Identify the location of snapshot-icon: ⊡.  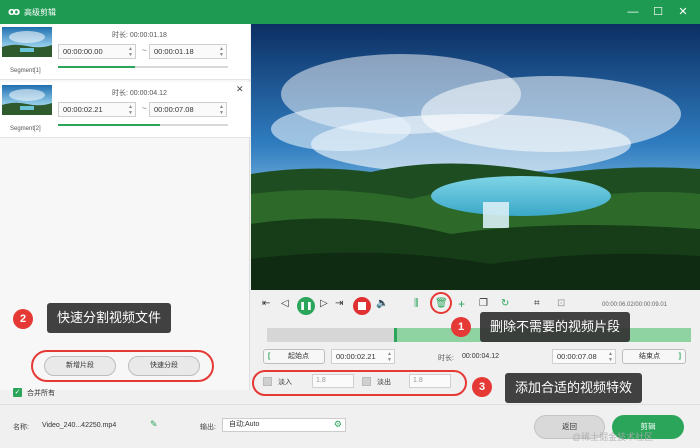
(561, 303).